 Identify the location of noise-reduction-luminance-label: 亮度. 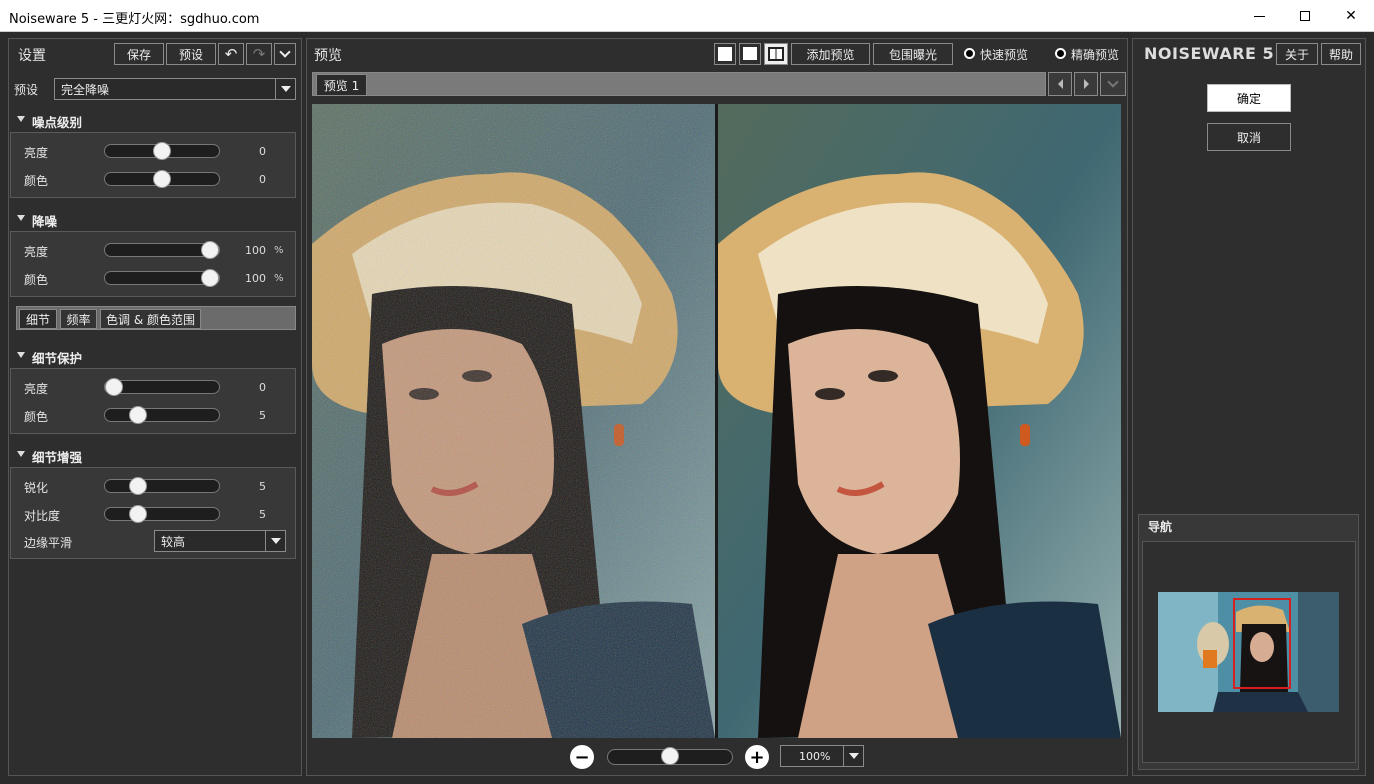
(36, 252).